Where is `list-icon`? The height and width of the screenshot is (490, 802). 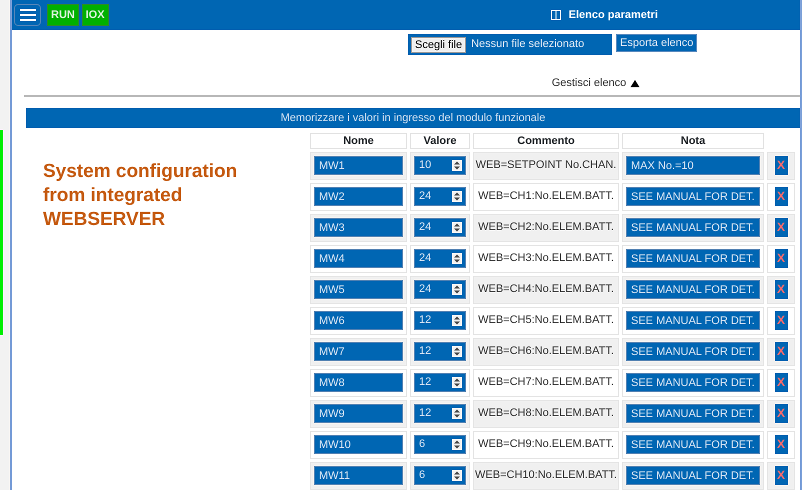 list-icon is located at coordinates (555, 15).